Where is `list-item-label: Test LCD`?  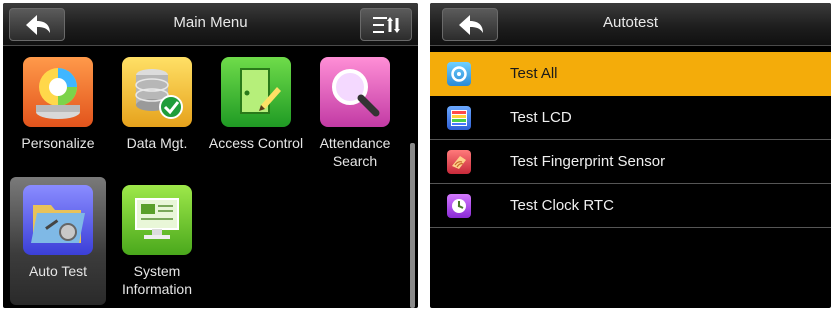 list-item-label: Test LCD is located at coordinates (541, 117).